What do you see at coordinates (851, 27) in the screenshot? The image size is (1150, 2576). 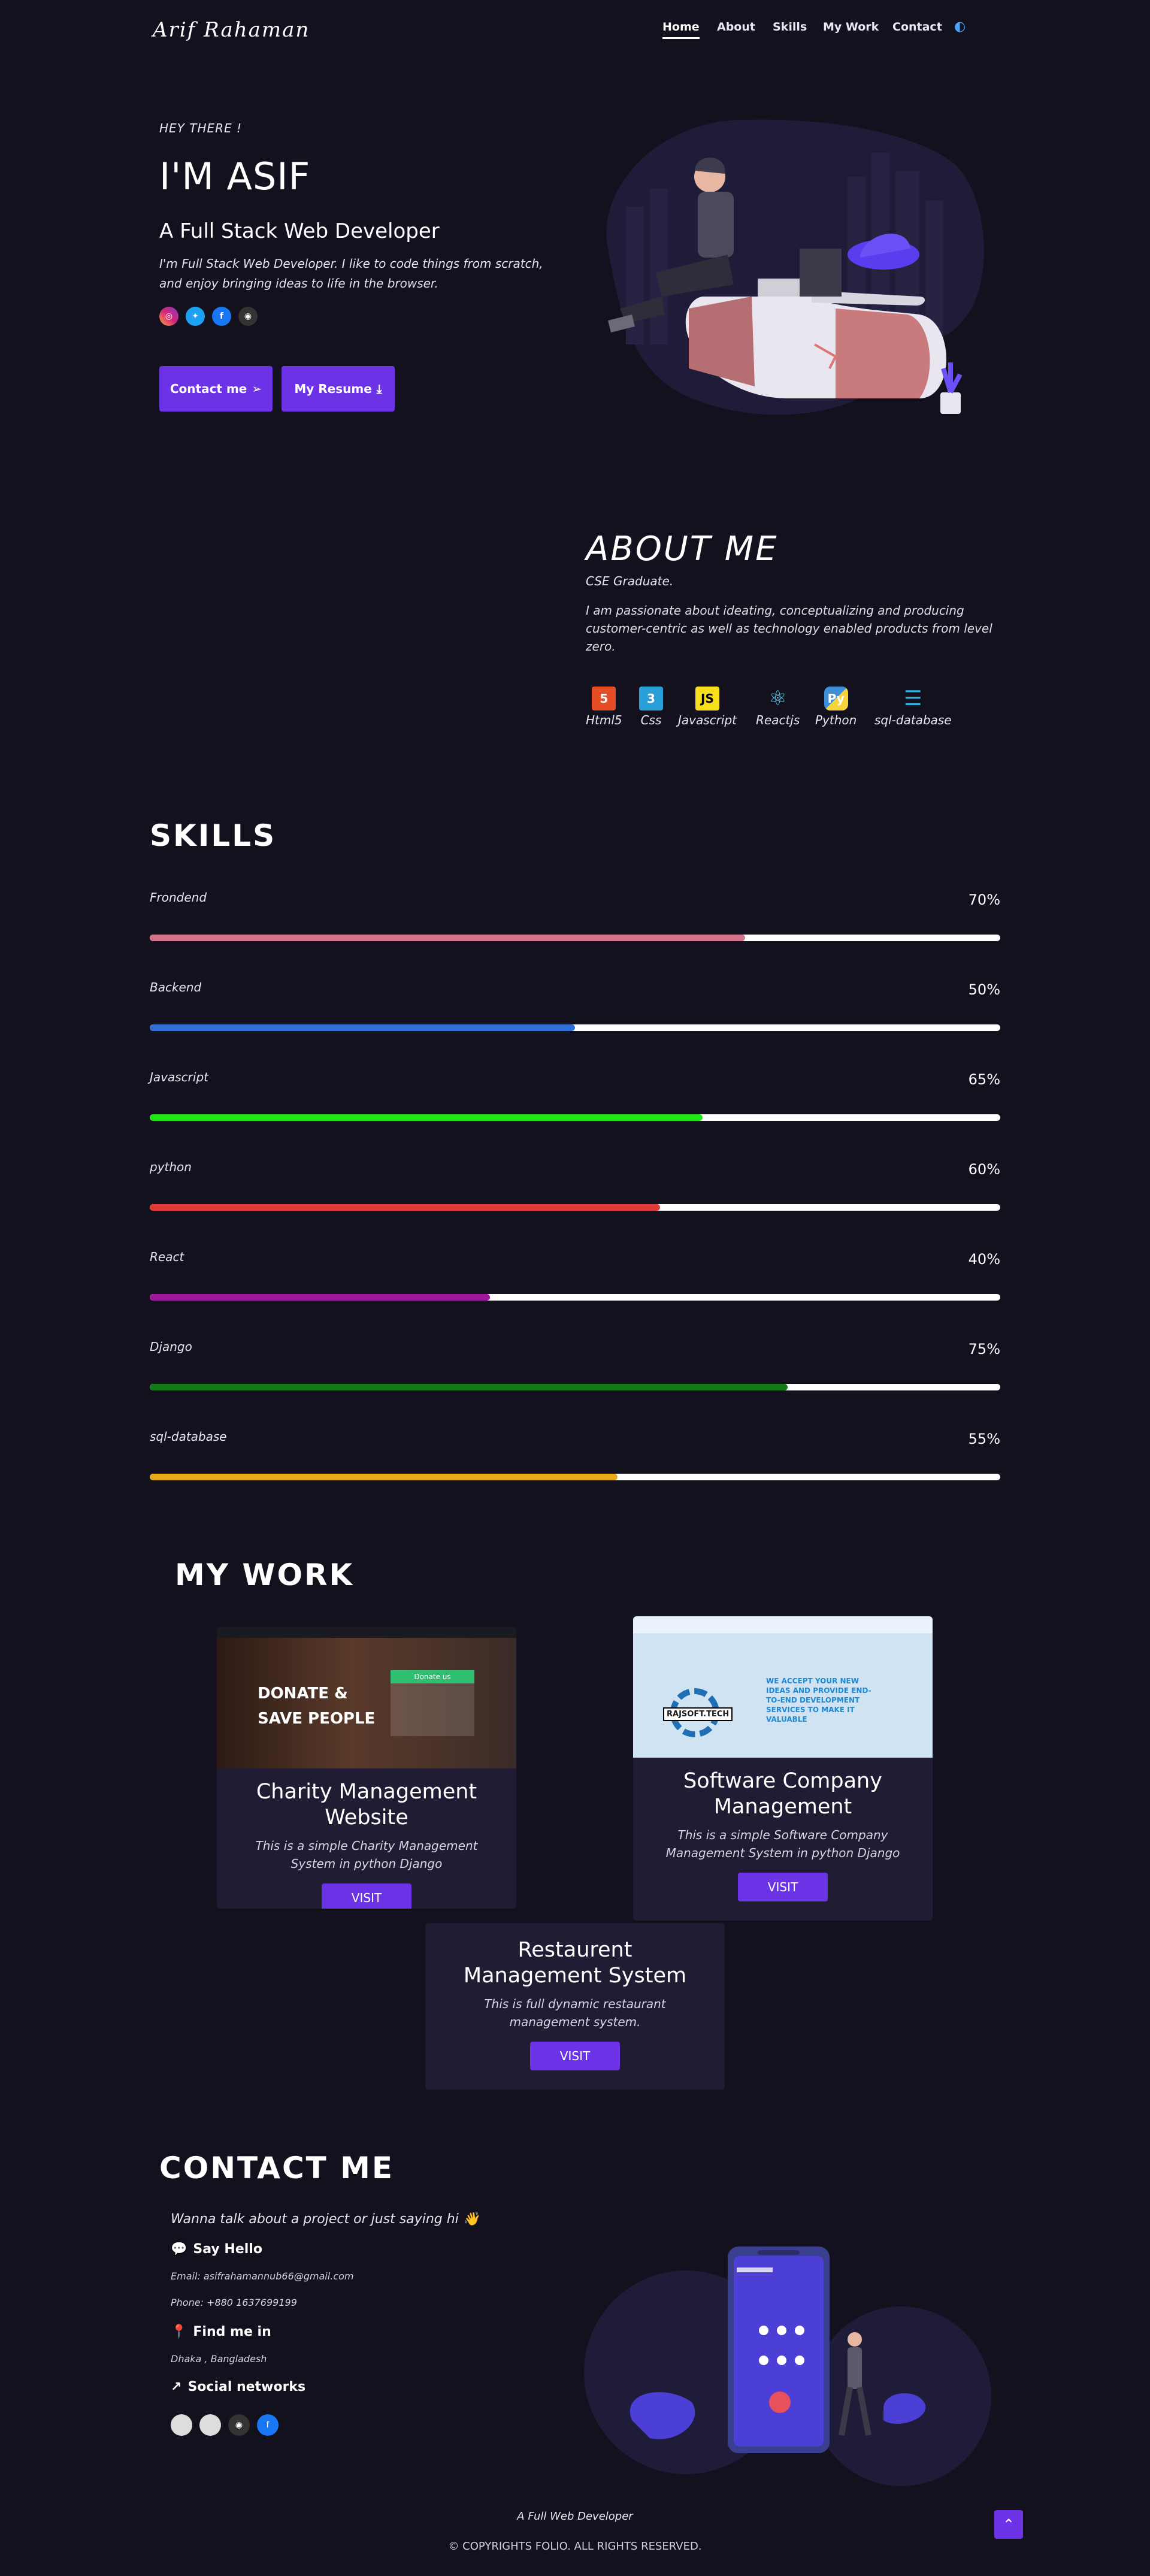 I see `nav-my-work: My Work` at bounding box center [851, 27].